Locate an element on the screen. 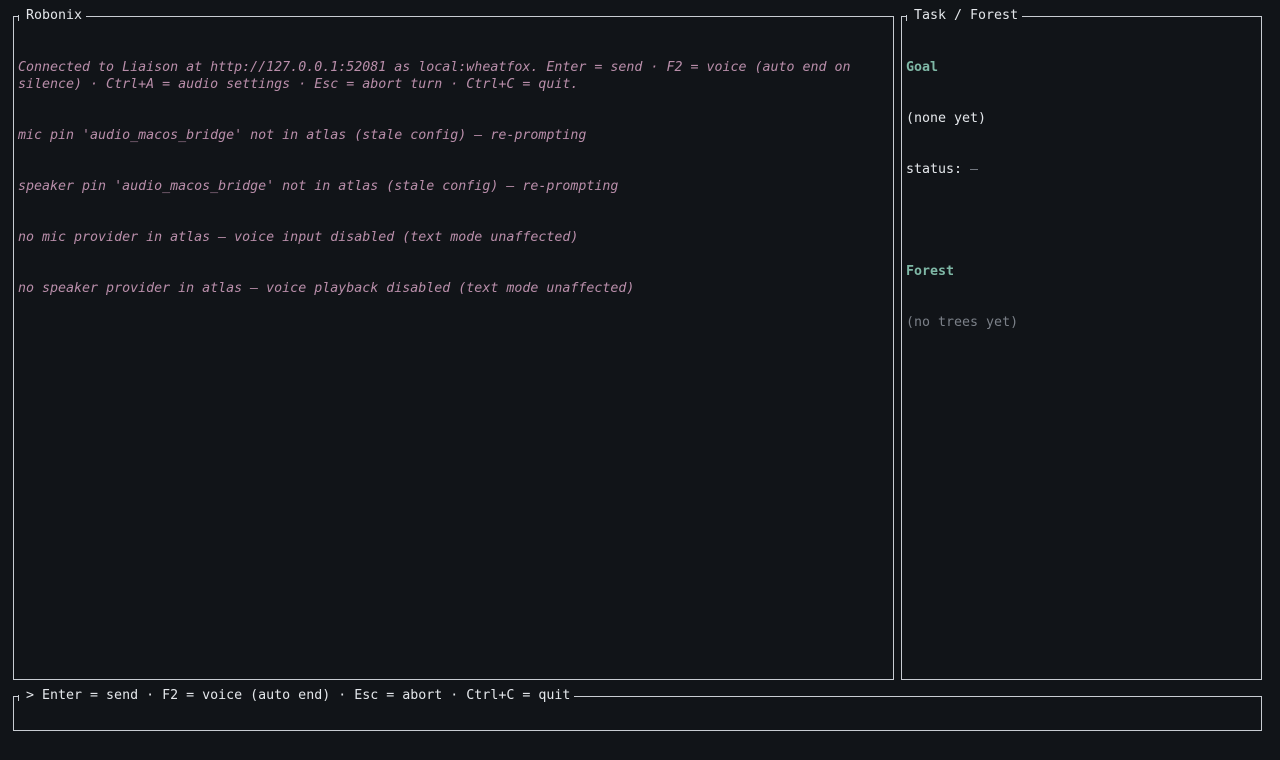 The height and width of the screenshot is (760, 1280). forest-heading: Forest is located at coordinates (930, 271).